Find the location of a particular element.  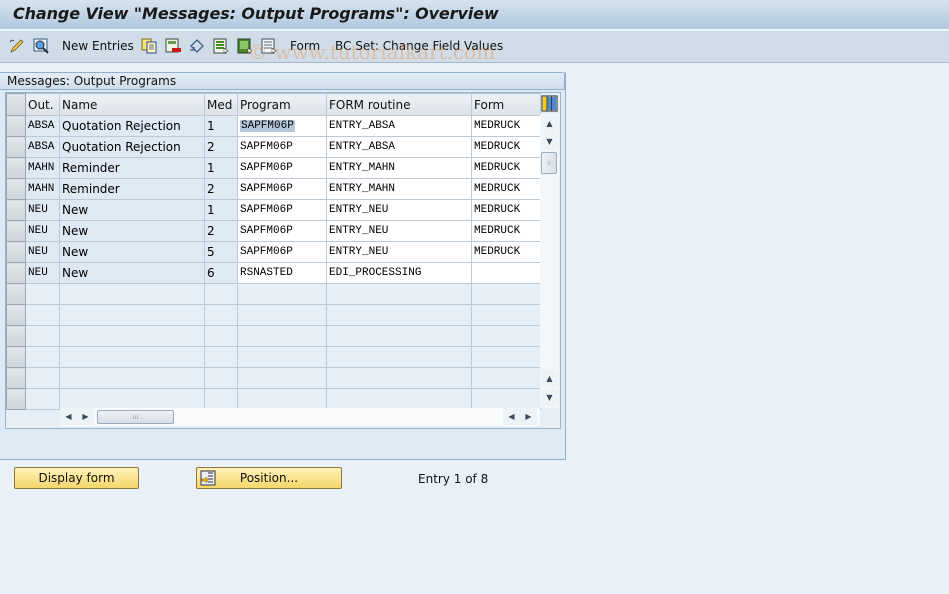

table-settings-icon is located at coordinates (549, 103).